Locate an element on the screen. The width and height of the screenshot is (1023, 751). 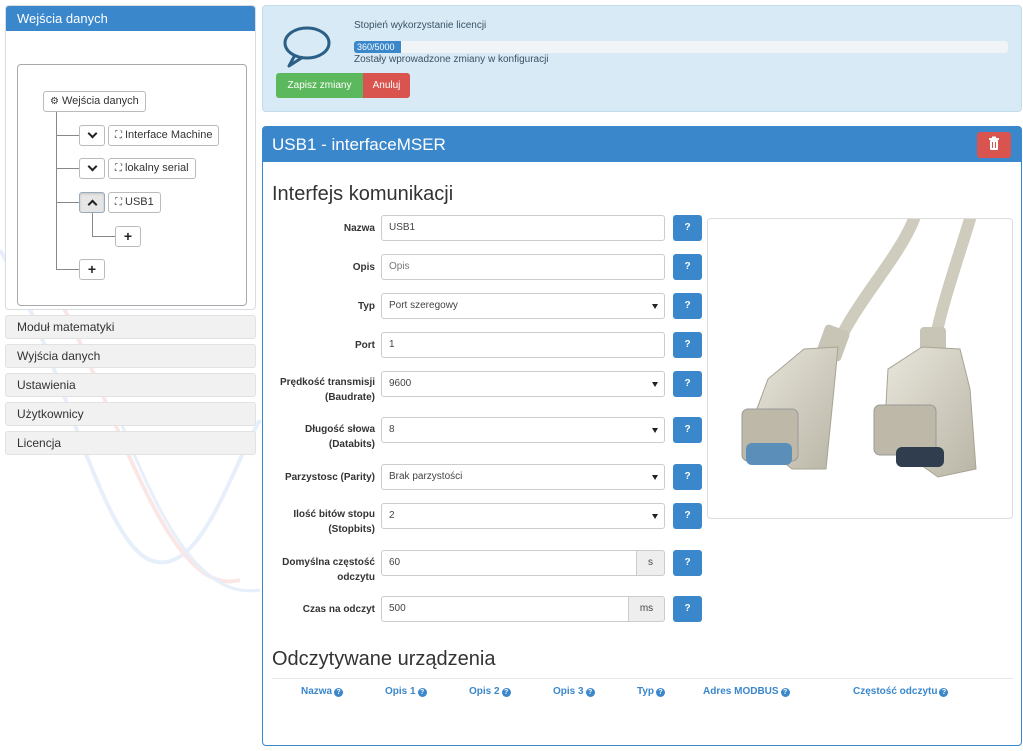
sidebar-item-outputs: Wyjścia danych is located at coordinates (130, 356).